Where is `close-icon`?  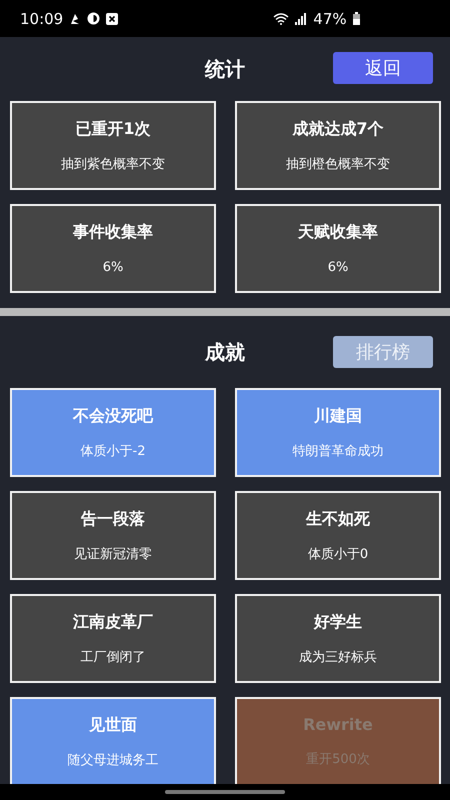 close-icon is located at coordinates (112, 18).